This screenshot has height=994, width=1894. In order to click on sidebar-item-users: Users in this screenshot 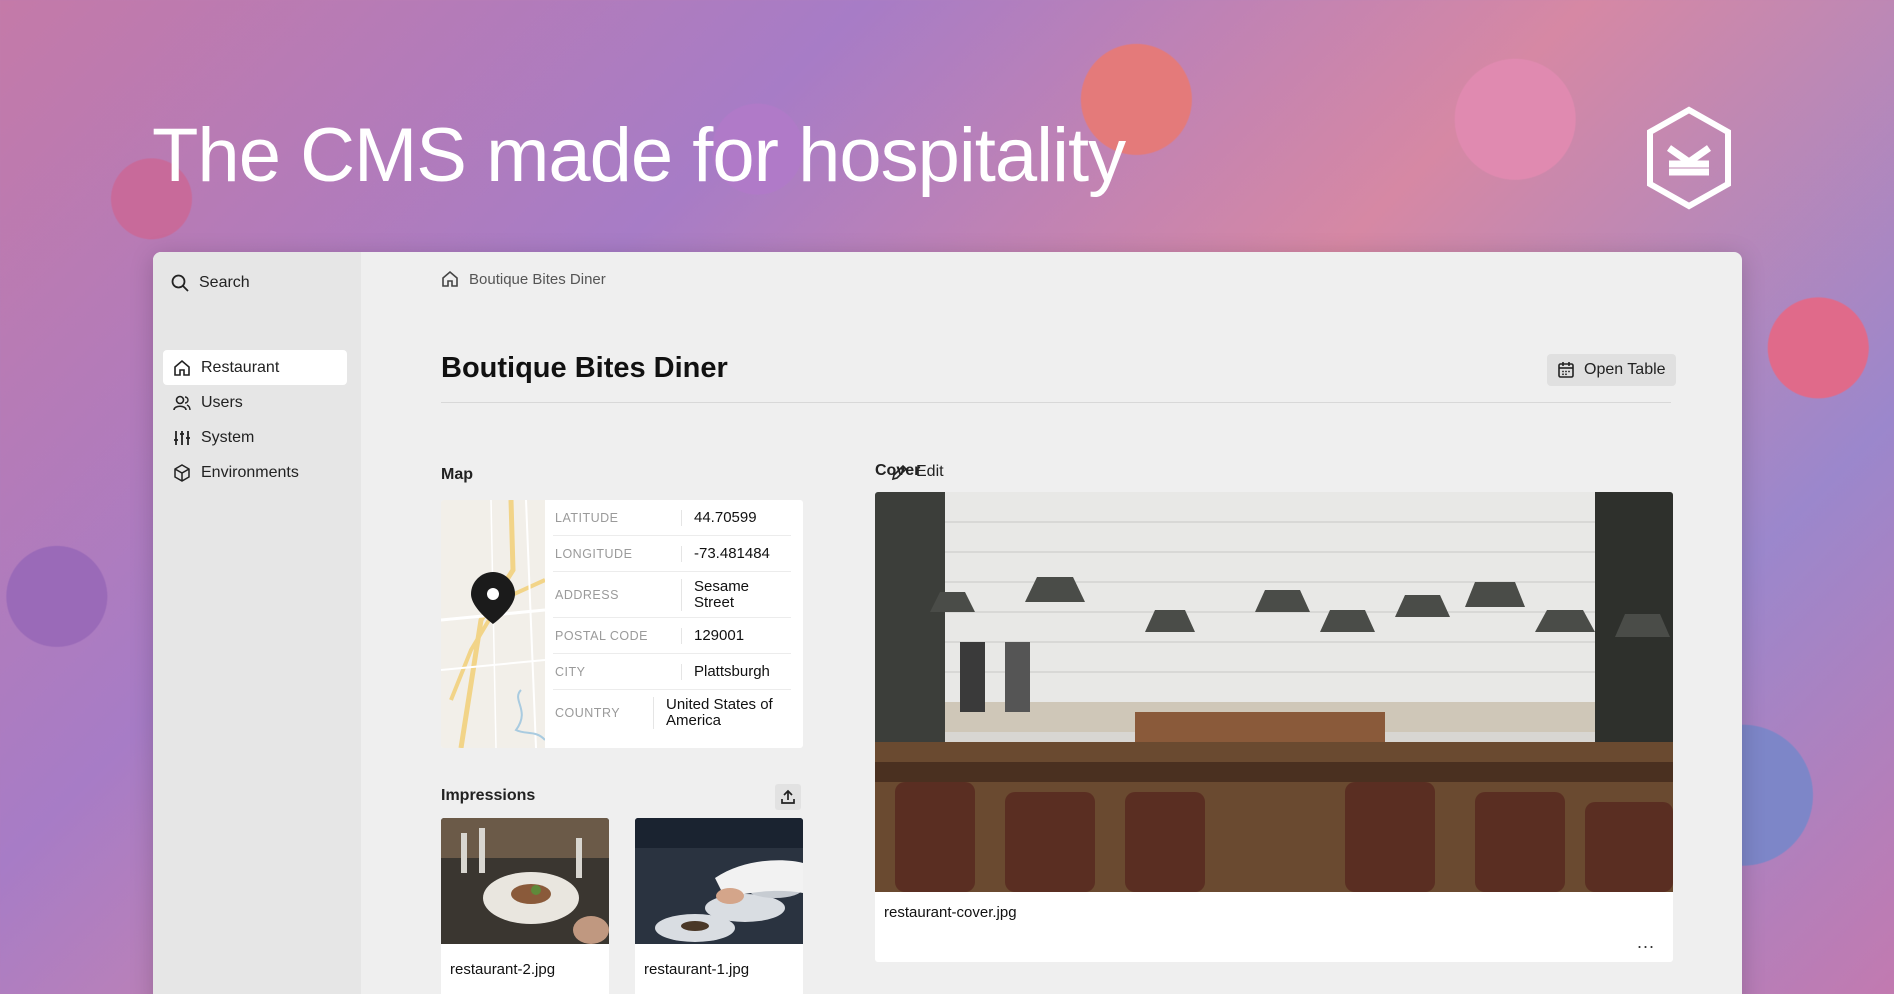, I will do `click(255, 402)`.